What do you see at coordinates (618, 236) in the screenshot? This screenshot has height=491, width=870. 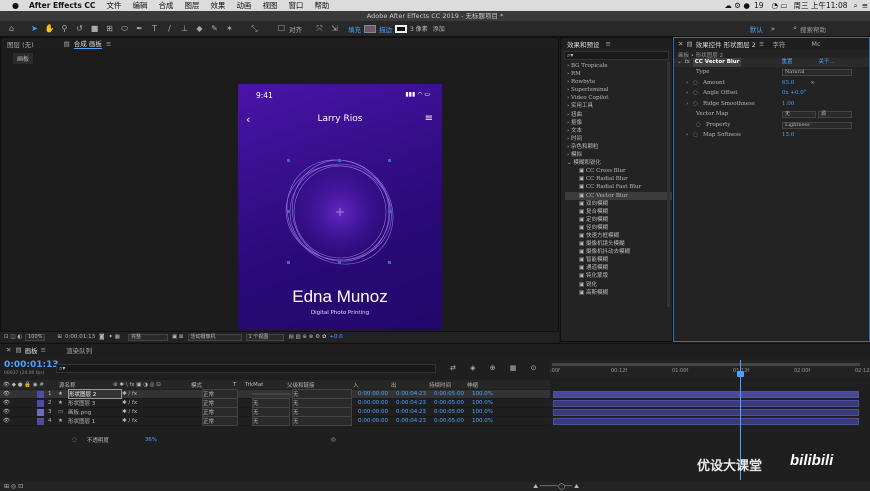 I see `effects-list-item: ▣ 快速方框模糊` at bounding box center [618, 236].